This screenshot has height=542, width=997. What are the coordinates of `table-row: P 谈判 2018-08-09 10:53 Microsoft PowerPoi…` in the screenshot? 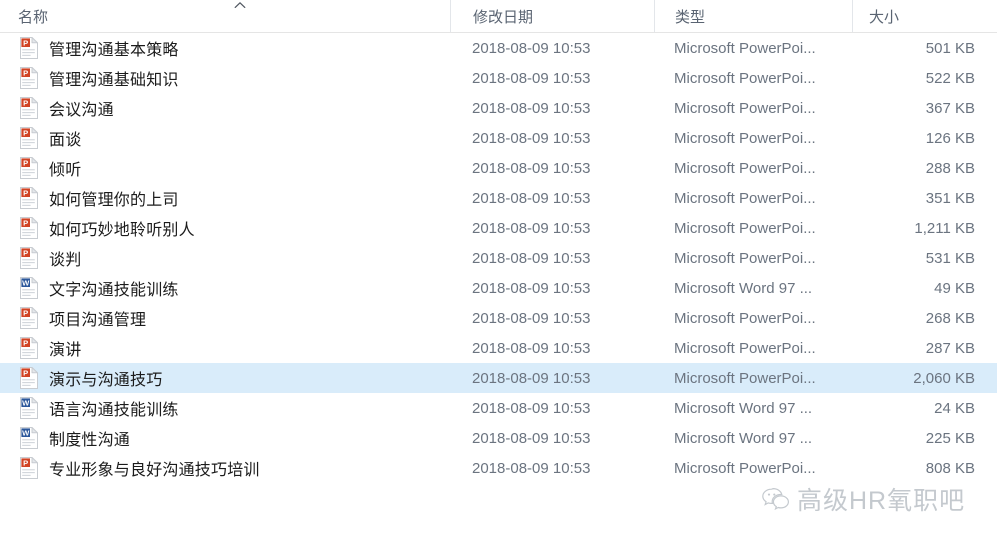 It's located at (498, 258).